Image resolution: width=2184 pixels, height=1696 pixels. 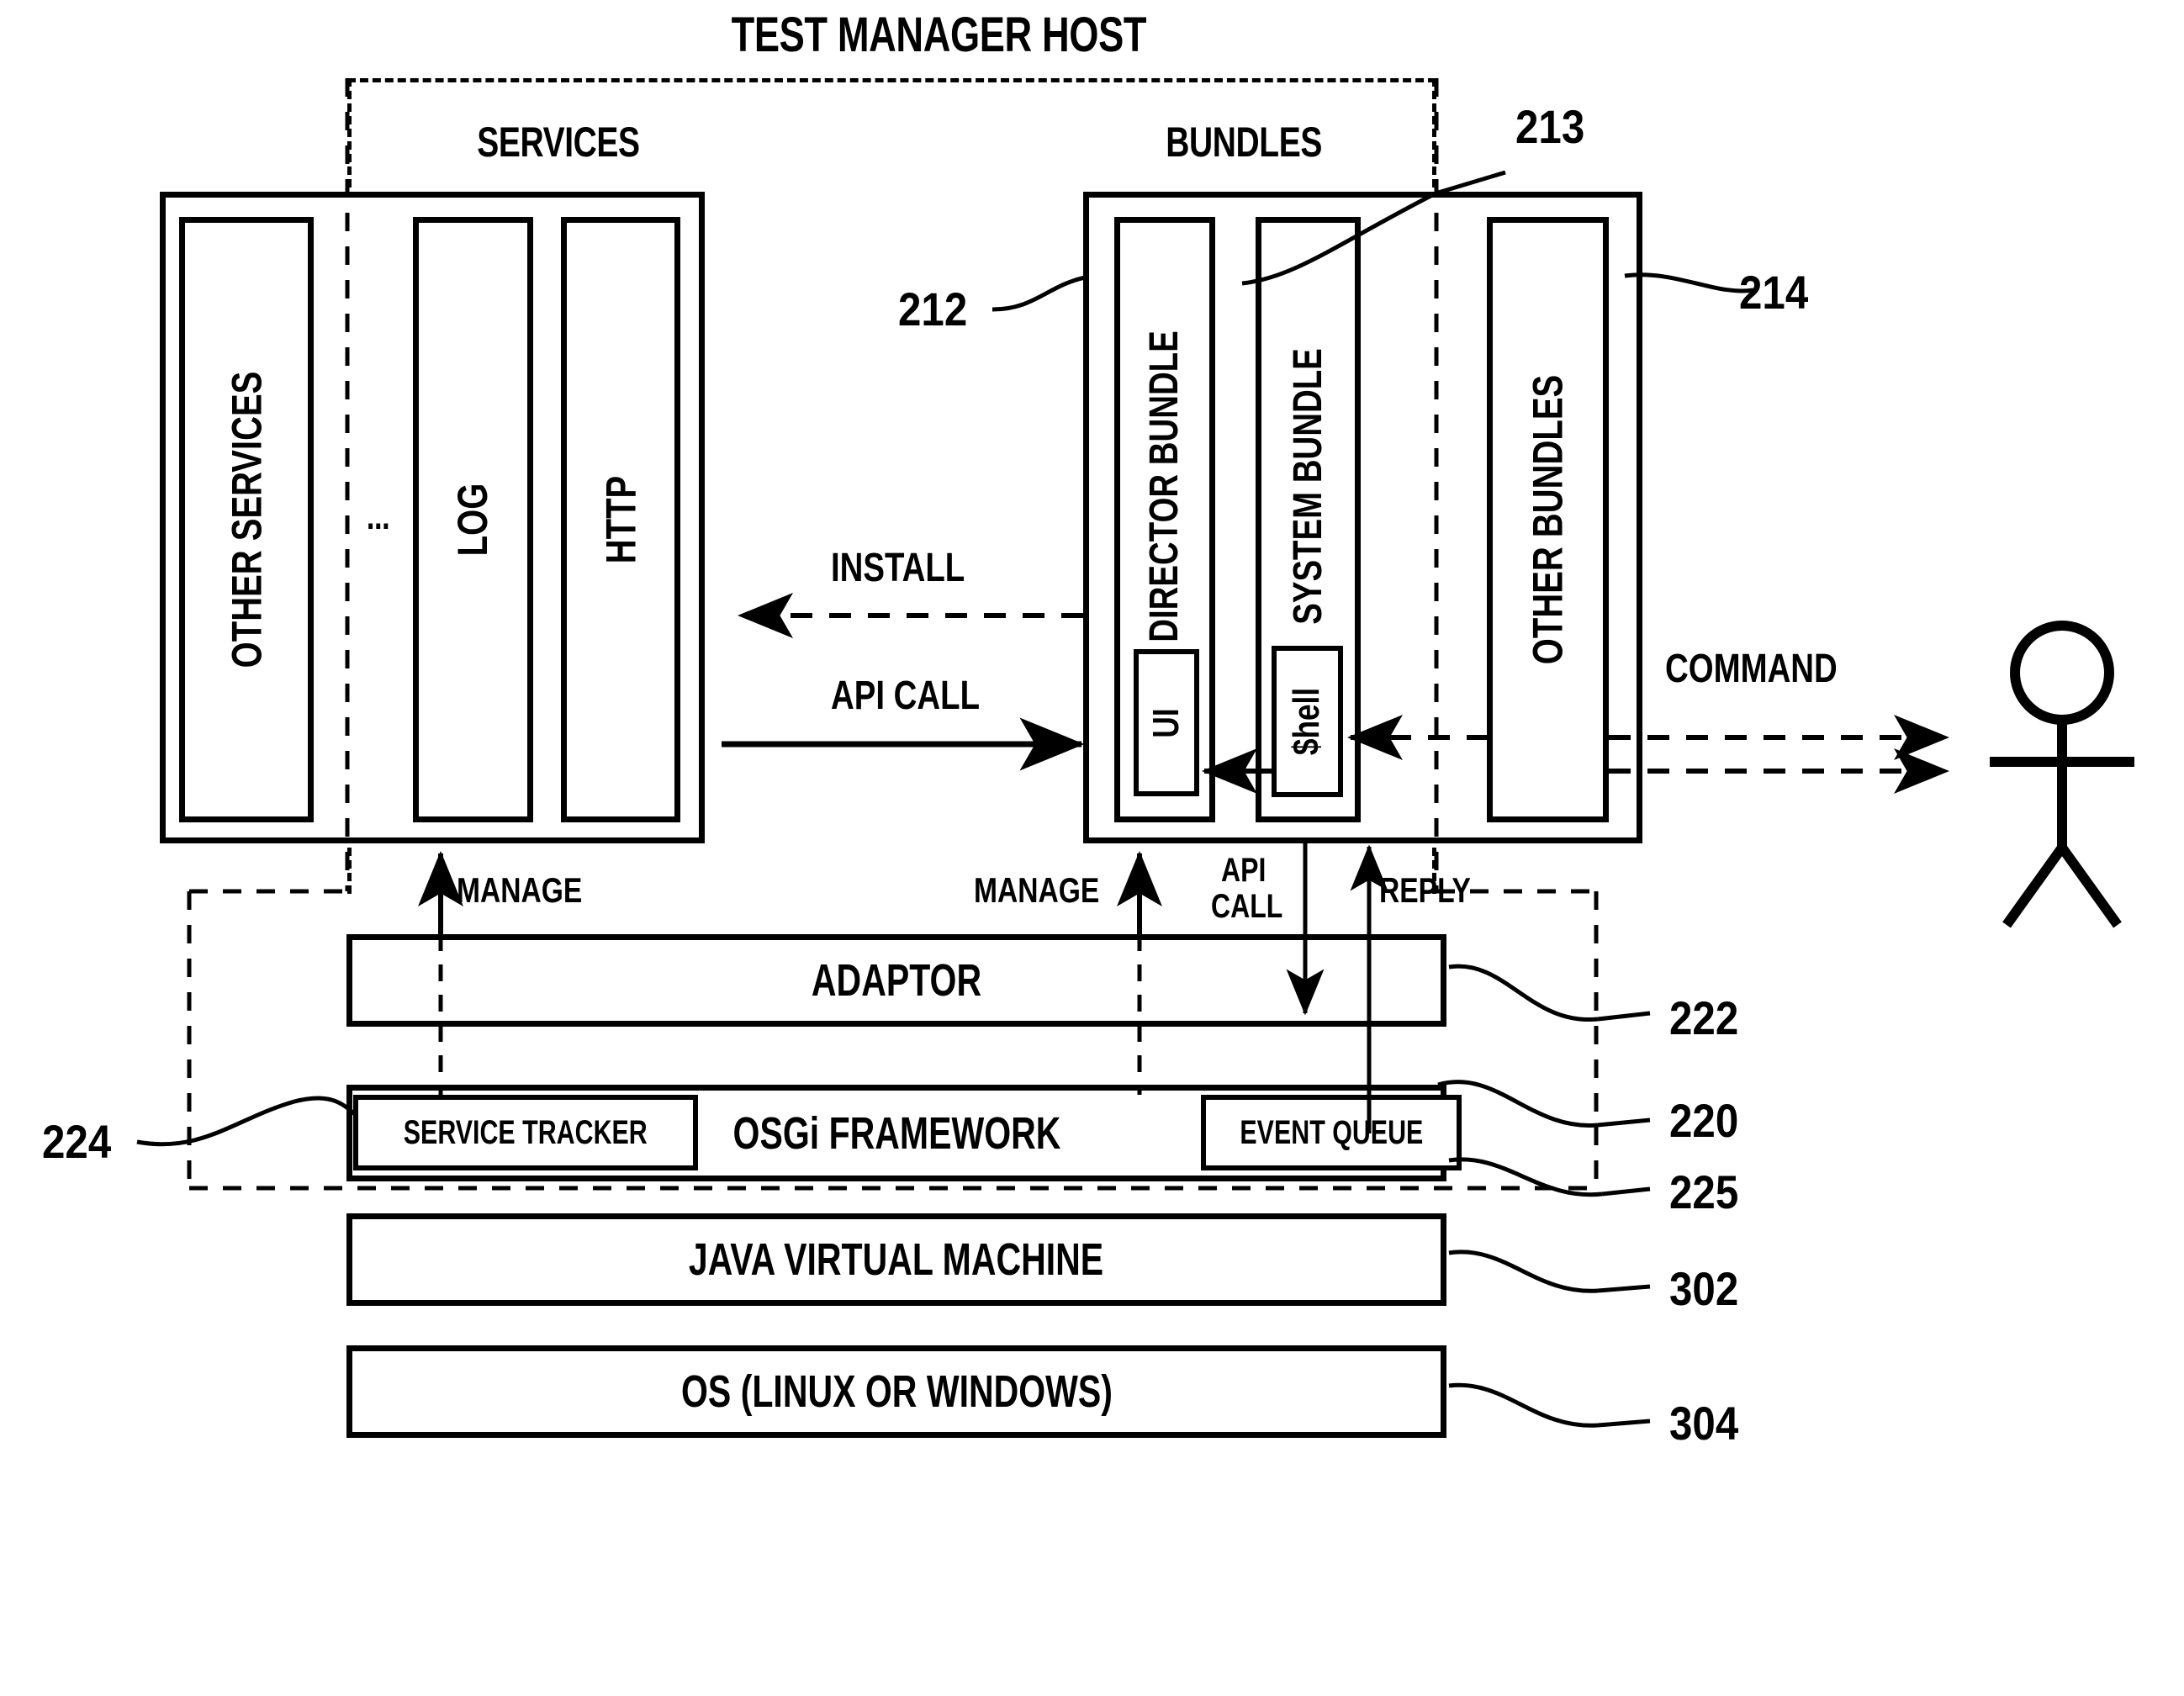 What do you see at coordinates (620, 519) in the screenshot?
I see `http-service-label: HTTP` at bounding box center [620, 519].